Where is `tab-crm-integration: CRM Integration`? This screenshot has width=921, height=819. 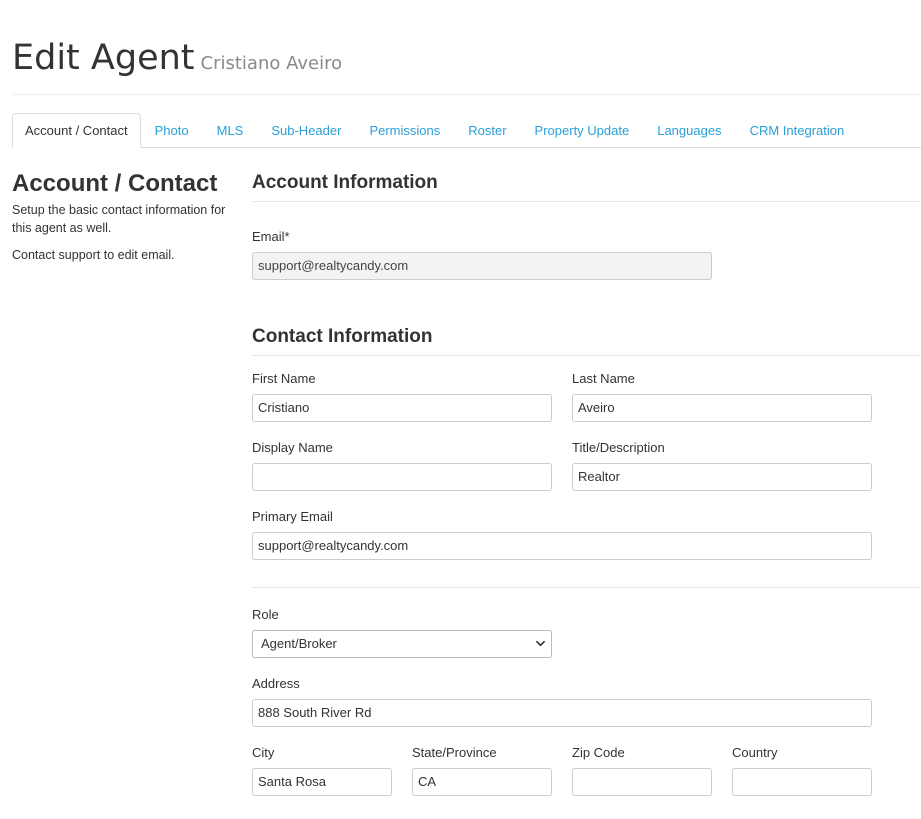
tab-crm-integration: CRM Integration is located at coordinates (797, 130).